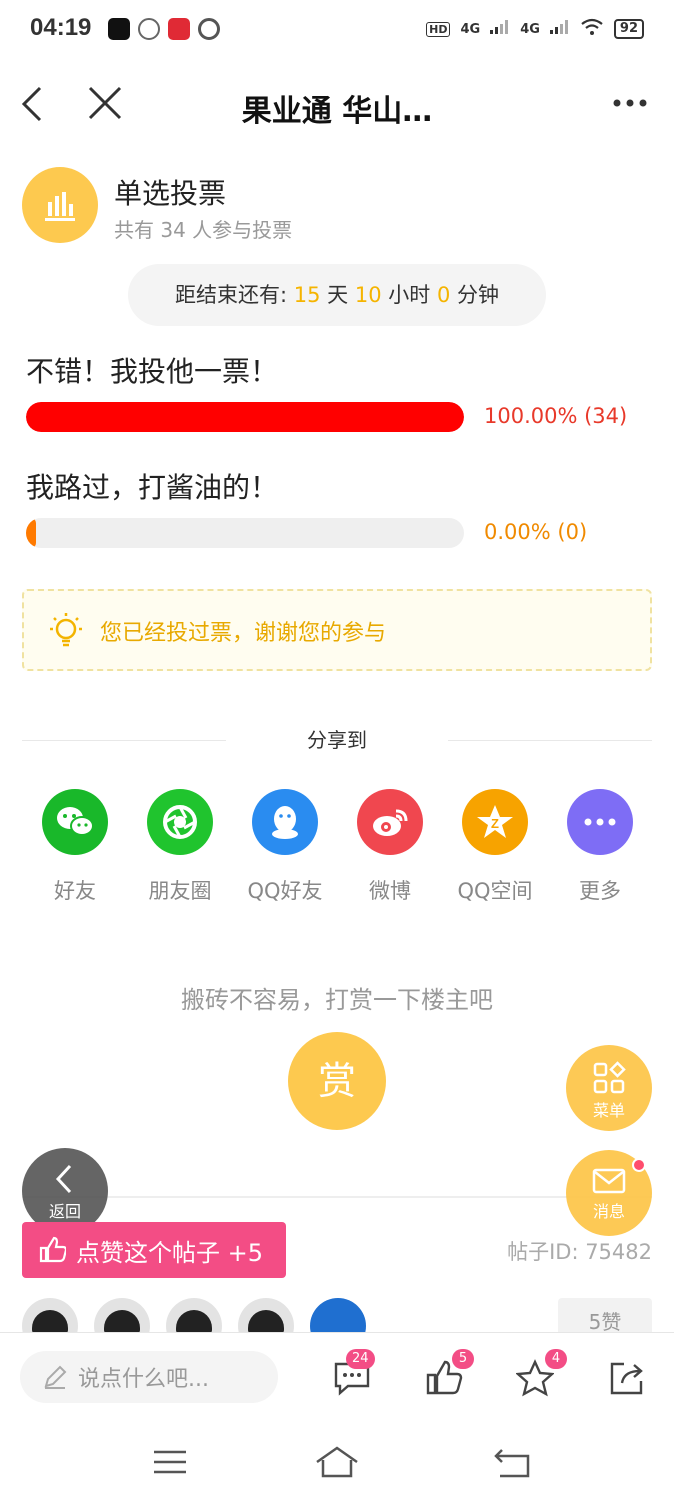 Image resolution: width=674 pixels, height=1500 pixels. I want to click on status-bar: 04:19 HD 4G 4G 92, so click(337, 30).